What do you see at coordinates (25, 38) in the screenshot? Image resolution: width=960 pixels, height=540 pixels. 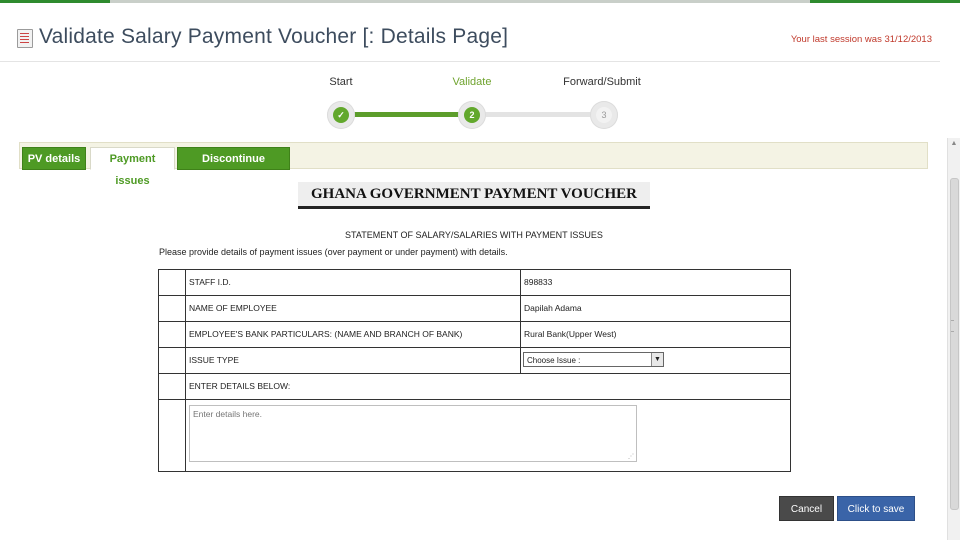 I see `document-icon` at bounding box center [25, 38].